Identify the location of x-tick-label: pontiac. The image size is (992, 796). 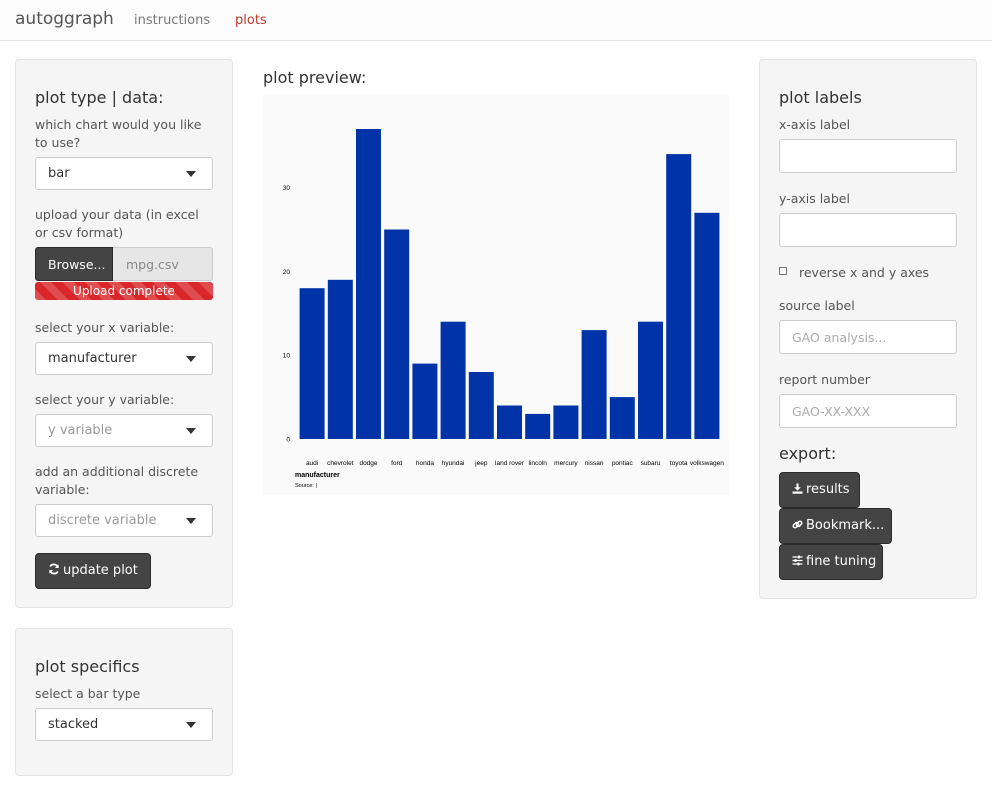
(623, 463).